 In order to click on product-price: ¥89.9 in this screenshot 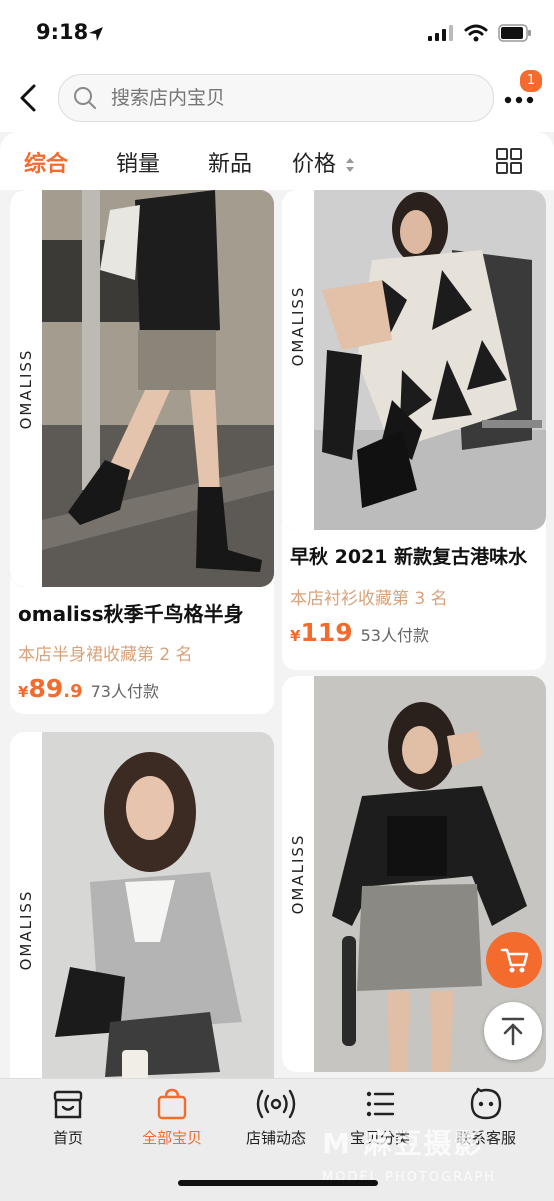, I will do `click(50, 688)`.